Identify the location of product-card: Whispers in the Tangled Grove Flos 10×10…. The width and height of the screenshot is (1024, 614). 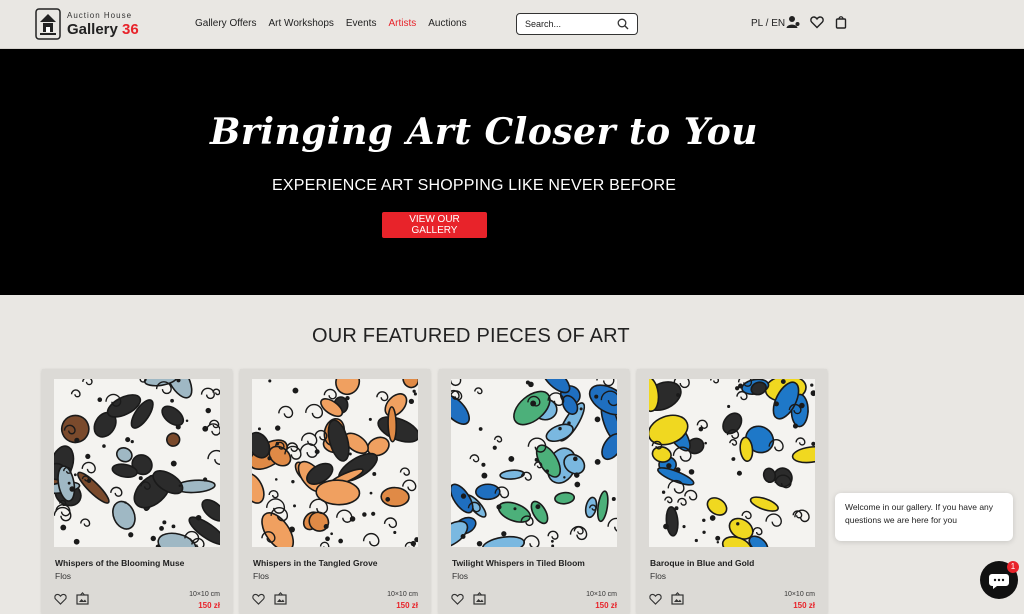
(335, 491).